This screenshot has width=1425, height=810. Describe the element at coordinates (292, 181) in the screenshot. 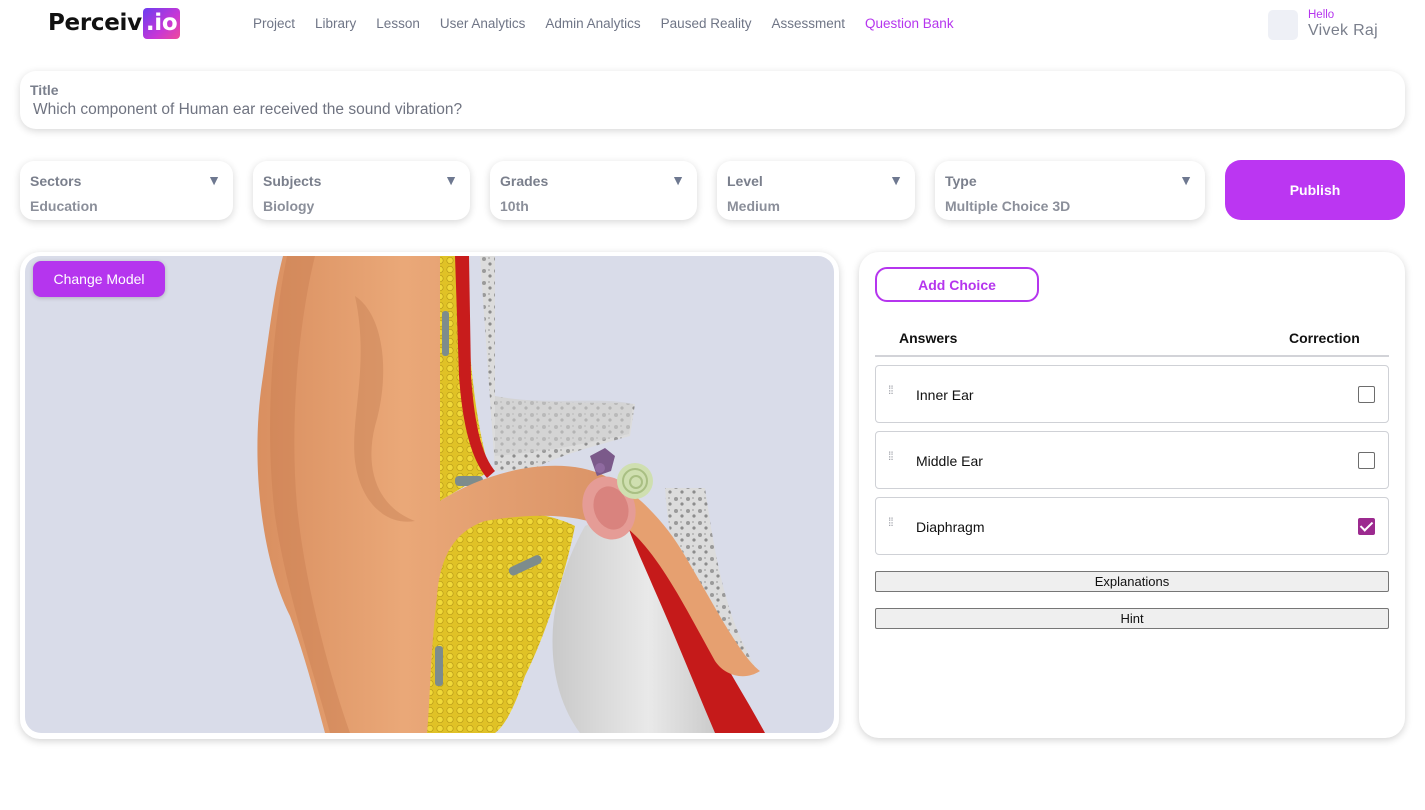

I see `subjects-label: Subjects` at that location.